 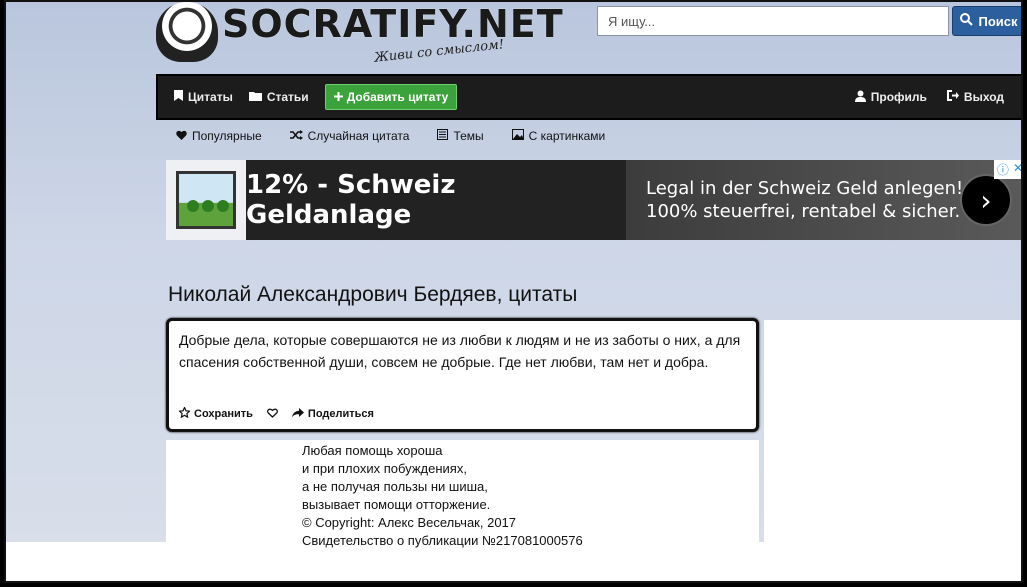 What do you see at coordinates (998, 21) in the screenshot?
I see `search-button-label: Поиск` at bounding box center [998, 21].